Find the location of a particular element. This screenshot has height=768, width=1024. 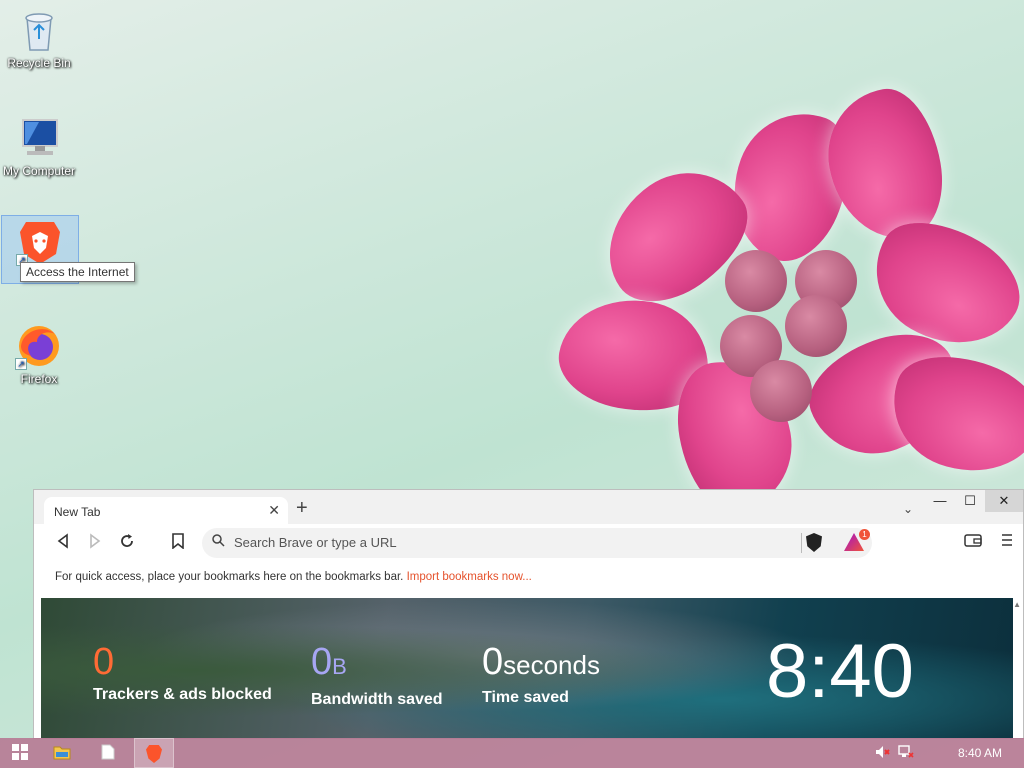

desktop-icon-recycle-bin: Recycle Bin is located at coordinates (39, 38).